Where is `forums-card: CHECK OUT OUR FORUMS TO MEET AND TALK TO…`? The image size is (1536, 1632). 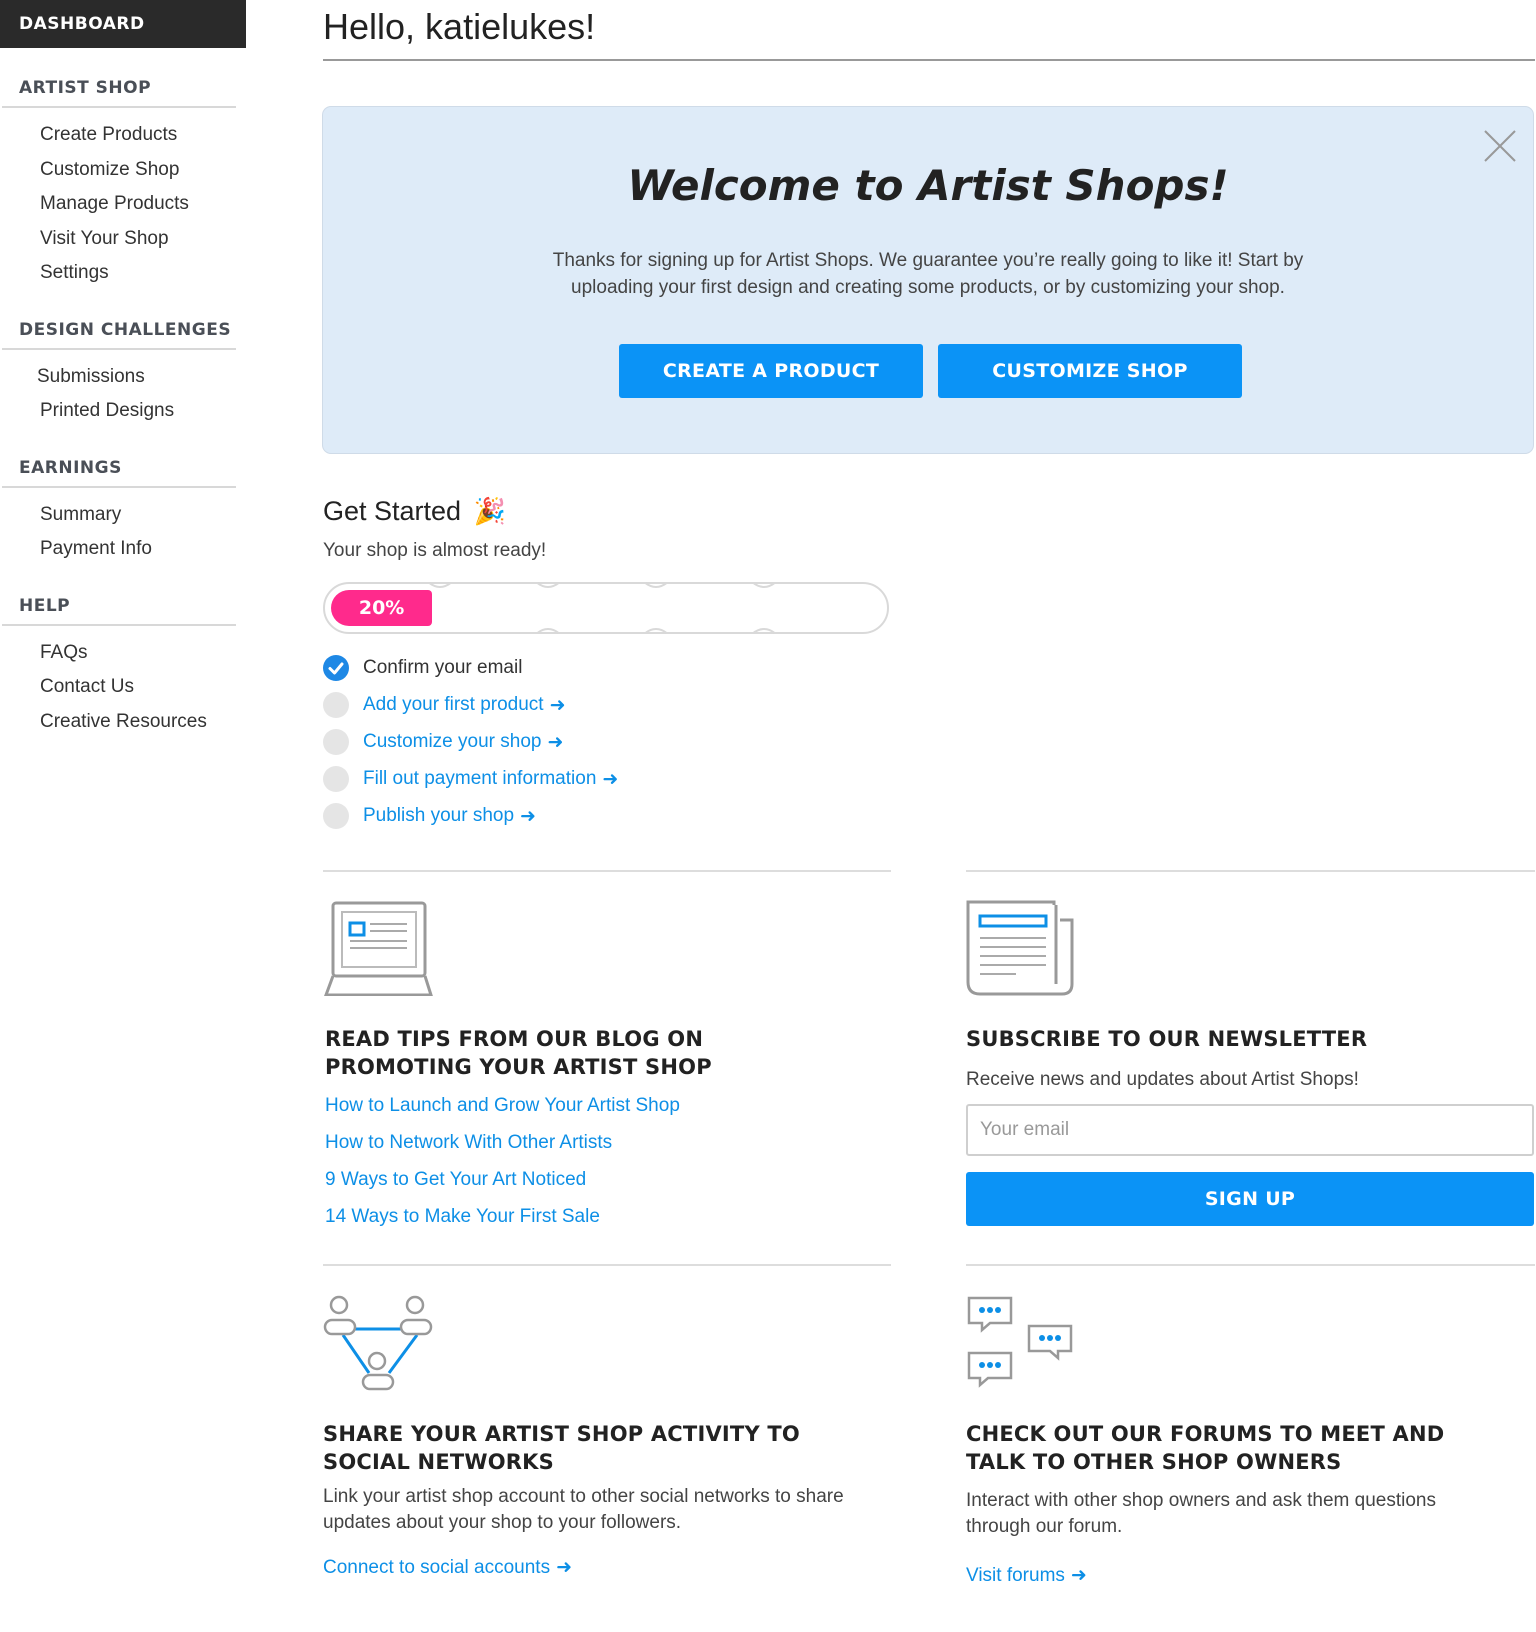 forums-card: CHECK OUT OUR FORUMS TO MEET AND TALK TO… is located at coordinates (1250, 1441).